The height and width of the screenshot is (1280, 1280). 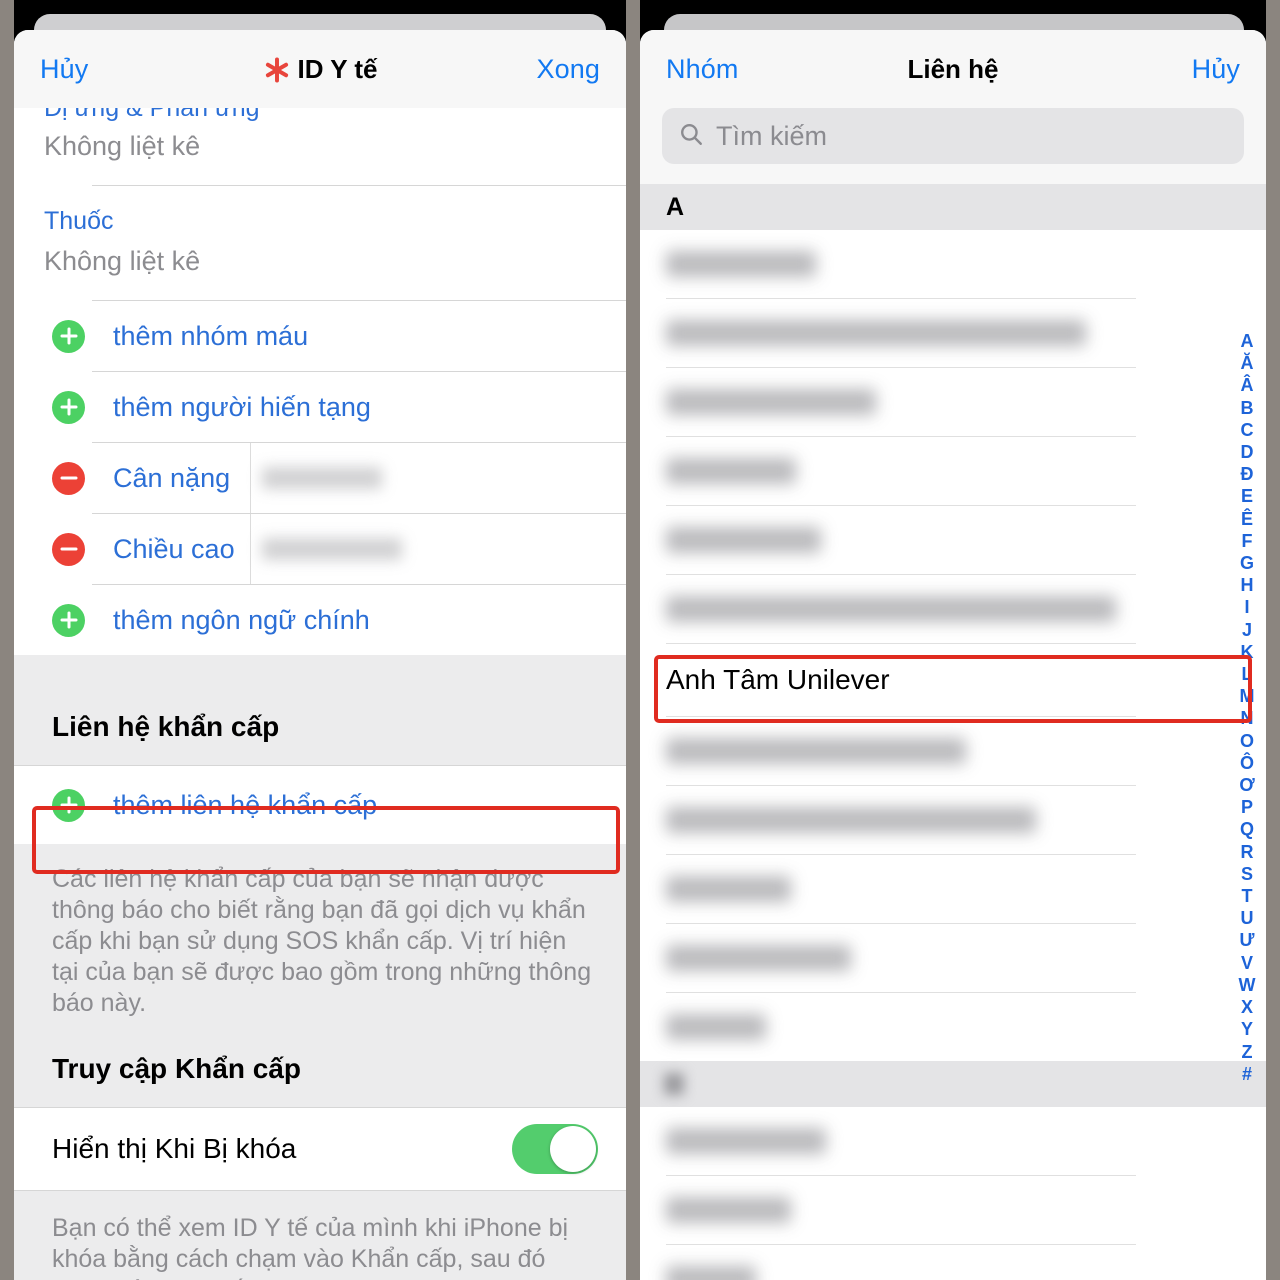 I want to click on alphabet-index-letter: Y, so click(x=1247, y=1029).